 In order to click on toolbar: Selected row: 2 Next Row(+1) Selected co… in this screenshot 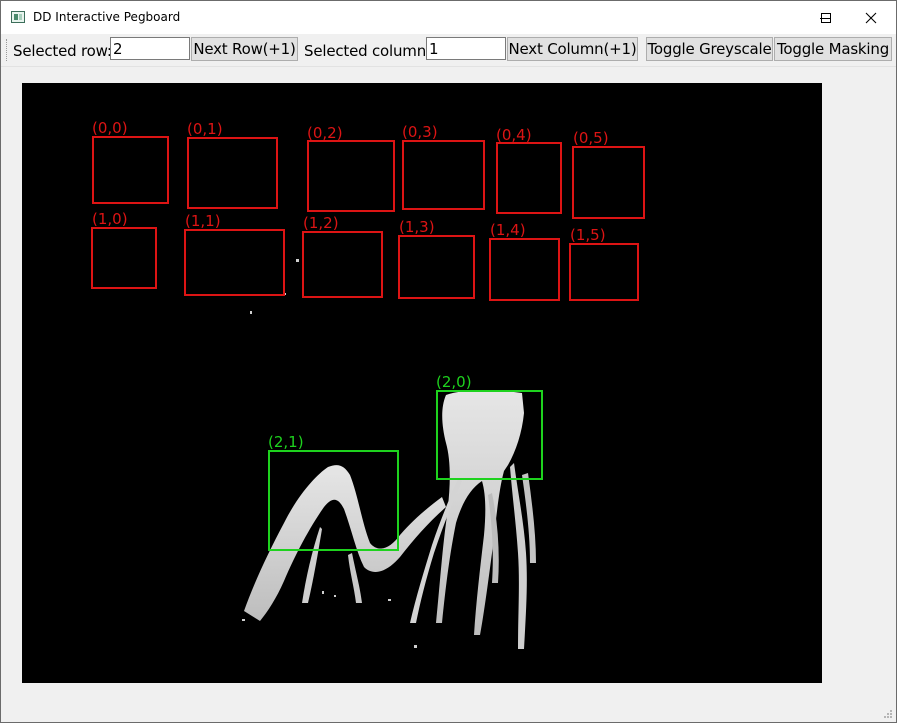, I will do `click(448, 50)`.